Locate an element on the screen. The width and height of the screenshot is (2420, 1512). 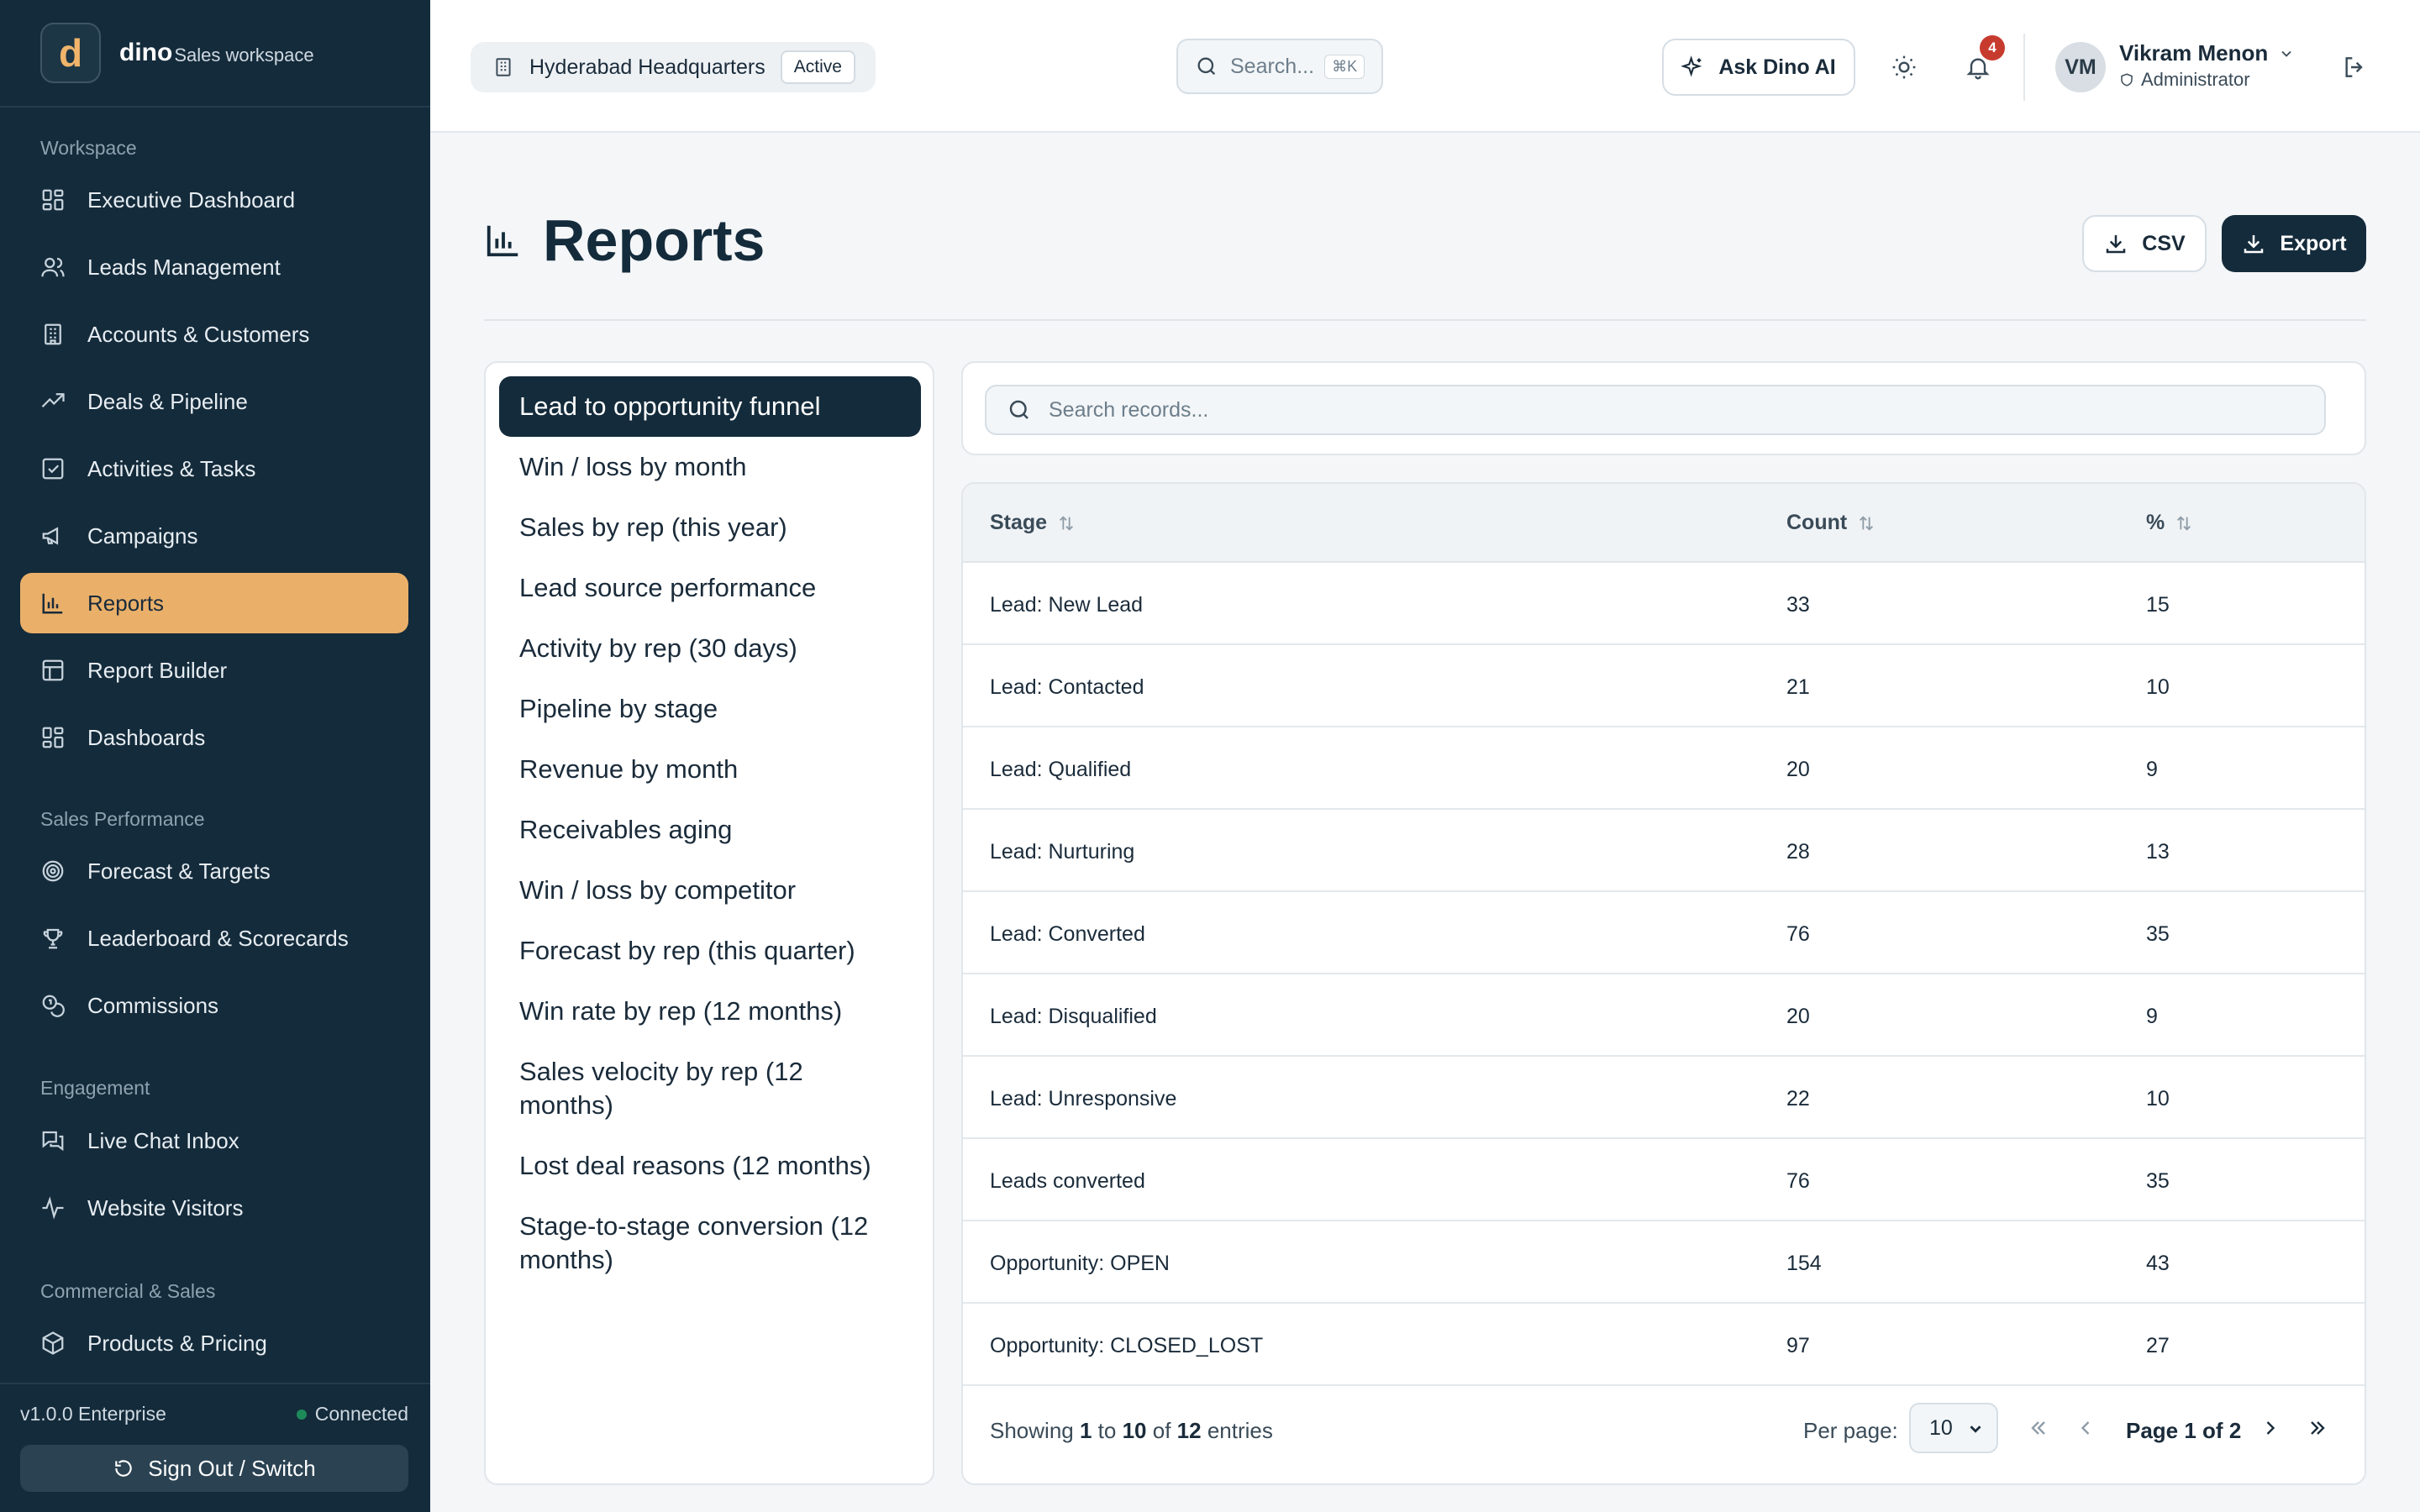
column-header-stage: Stage is located at coordinates (1033, 523).